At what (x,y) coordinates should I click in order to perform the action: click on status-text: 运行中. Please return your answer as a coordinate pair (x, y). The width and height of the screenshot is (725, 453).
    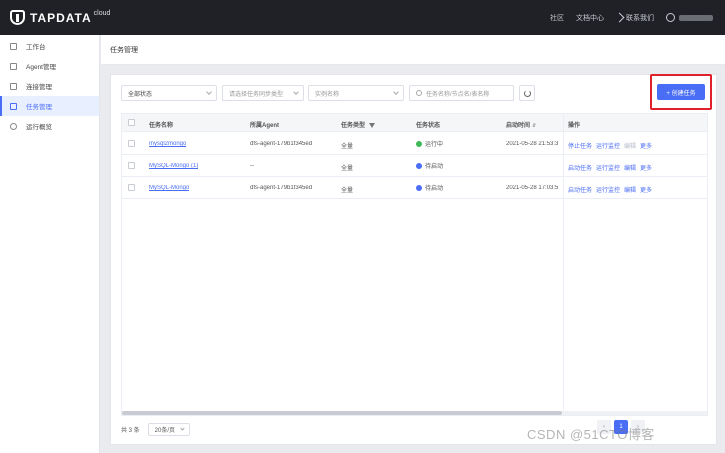
    Looking at the image, I should click on (434, 145).